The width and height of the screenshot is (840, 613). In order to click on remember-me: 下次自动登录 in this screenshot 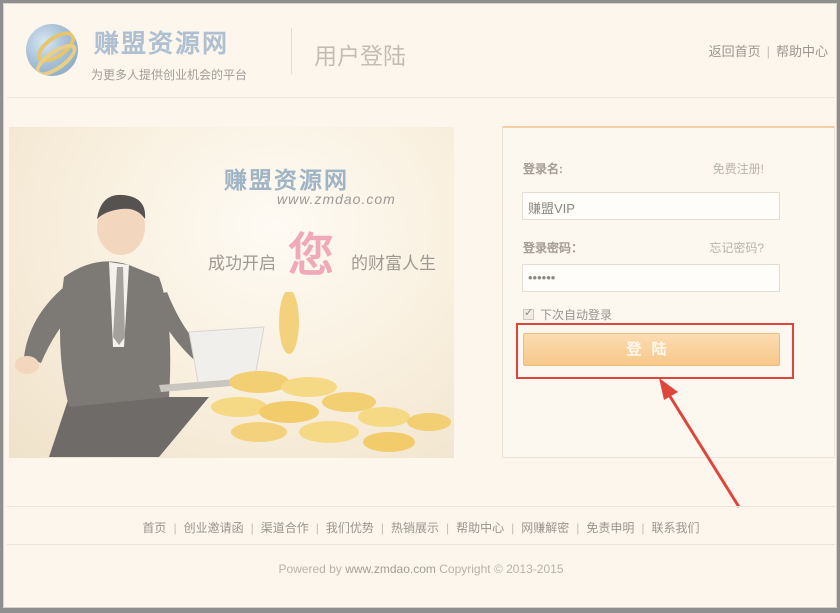, I will do `click(567, 314)`.